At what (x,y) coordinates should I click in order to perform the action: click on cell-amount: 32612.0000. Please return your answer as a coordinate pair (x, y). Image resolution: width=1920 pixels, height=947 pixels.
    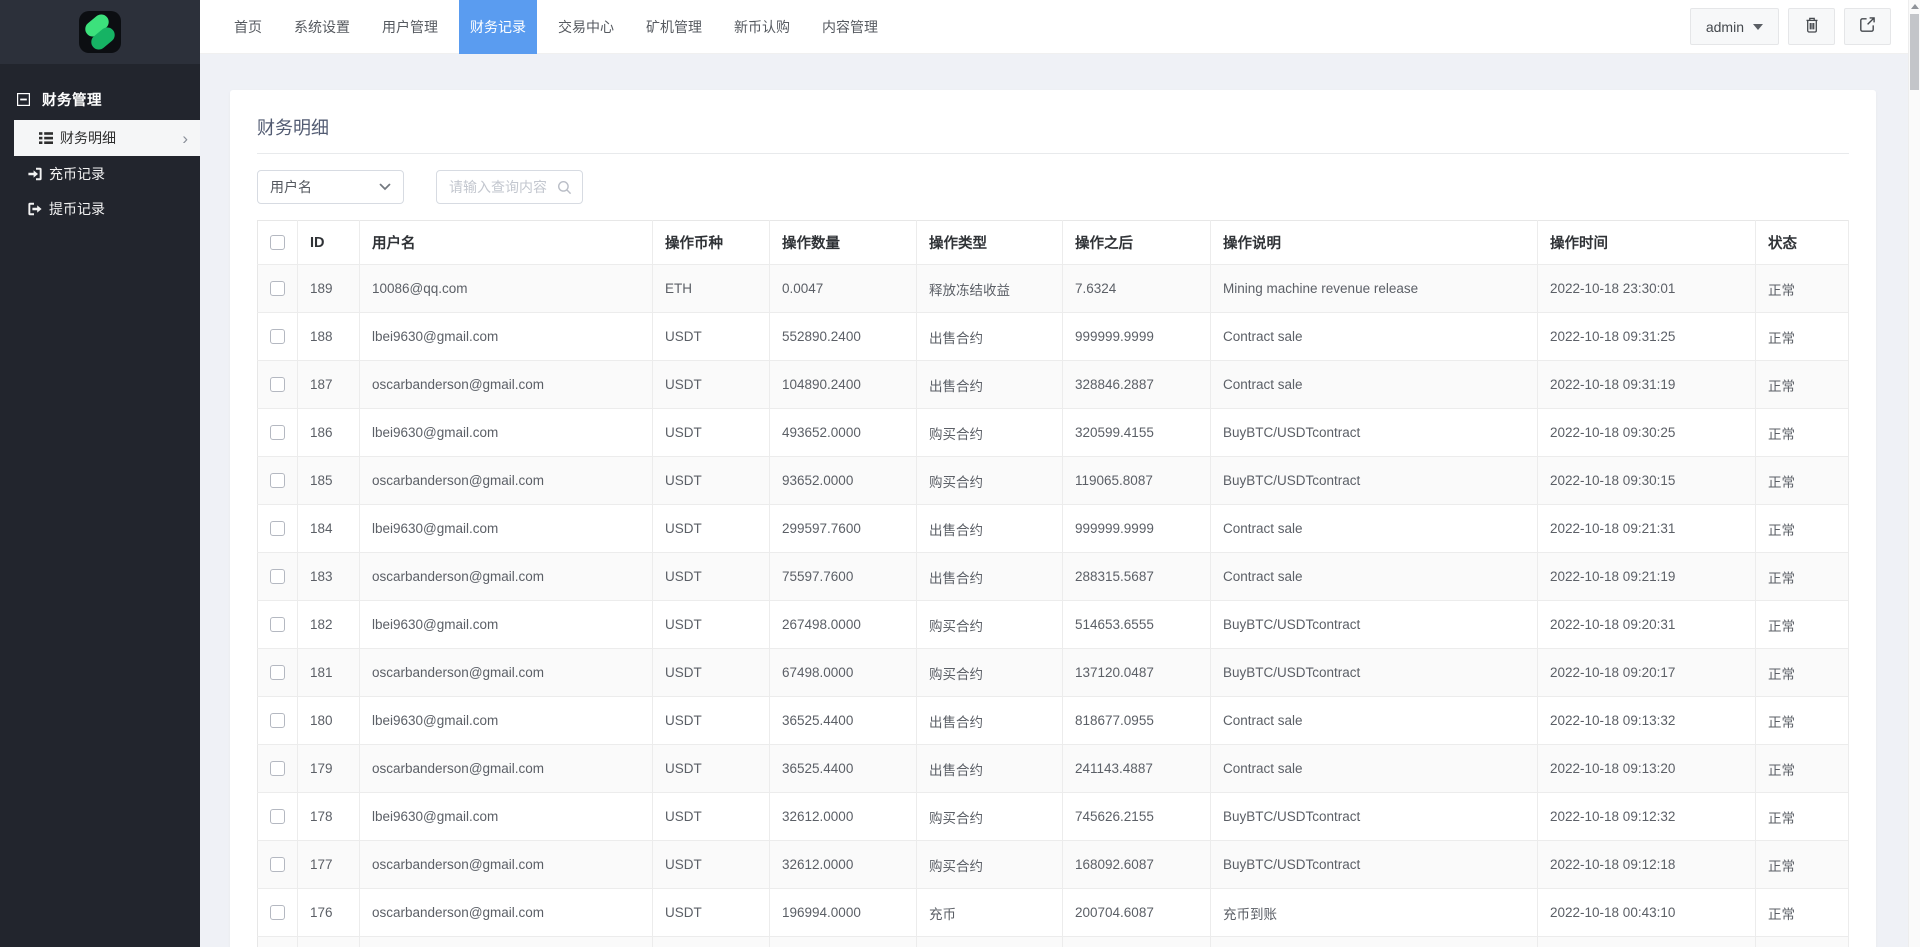
    Looking at the image, I should click on (843, 864).